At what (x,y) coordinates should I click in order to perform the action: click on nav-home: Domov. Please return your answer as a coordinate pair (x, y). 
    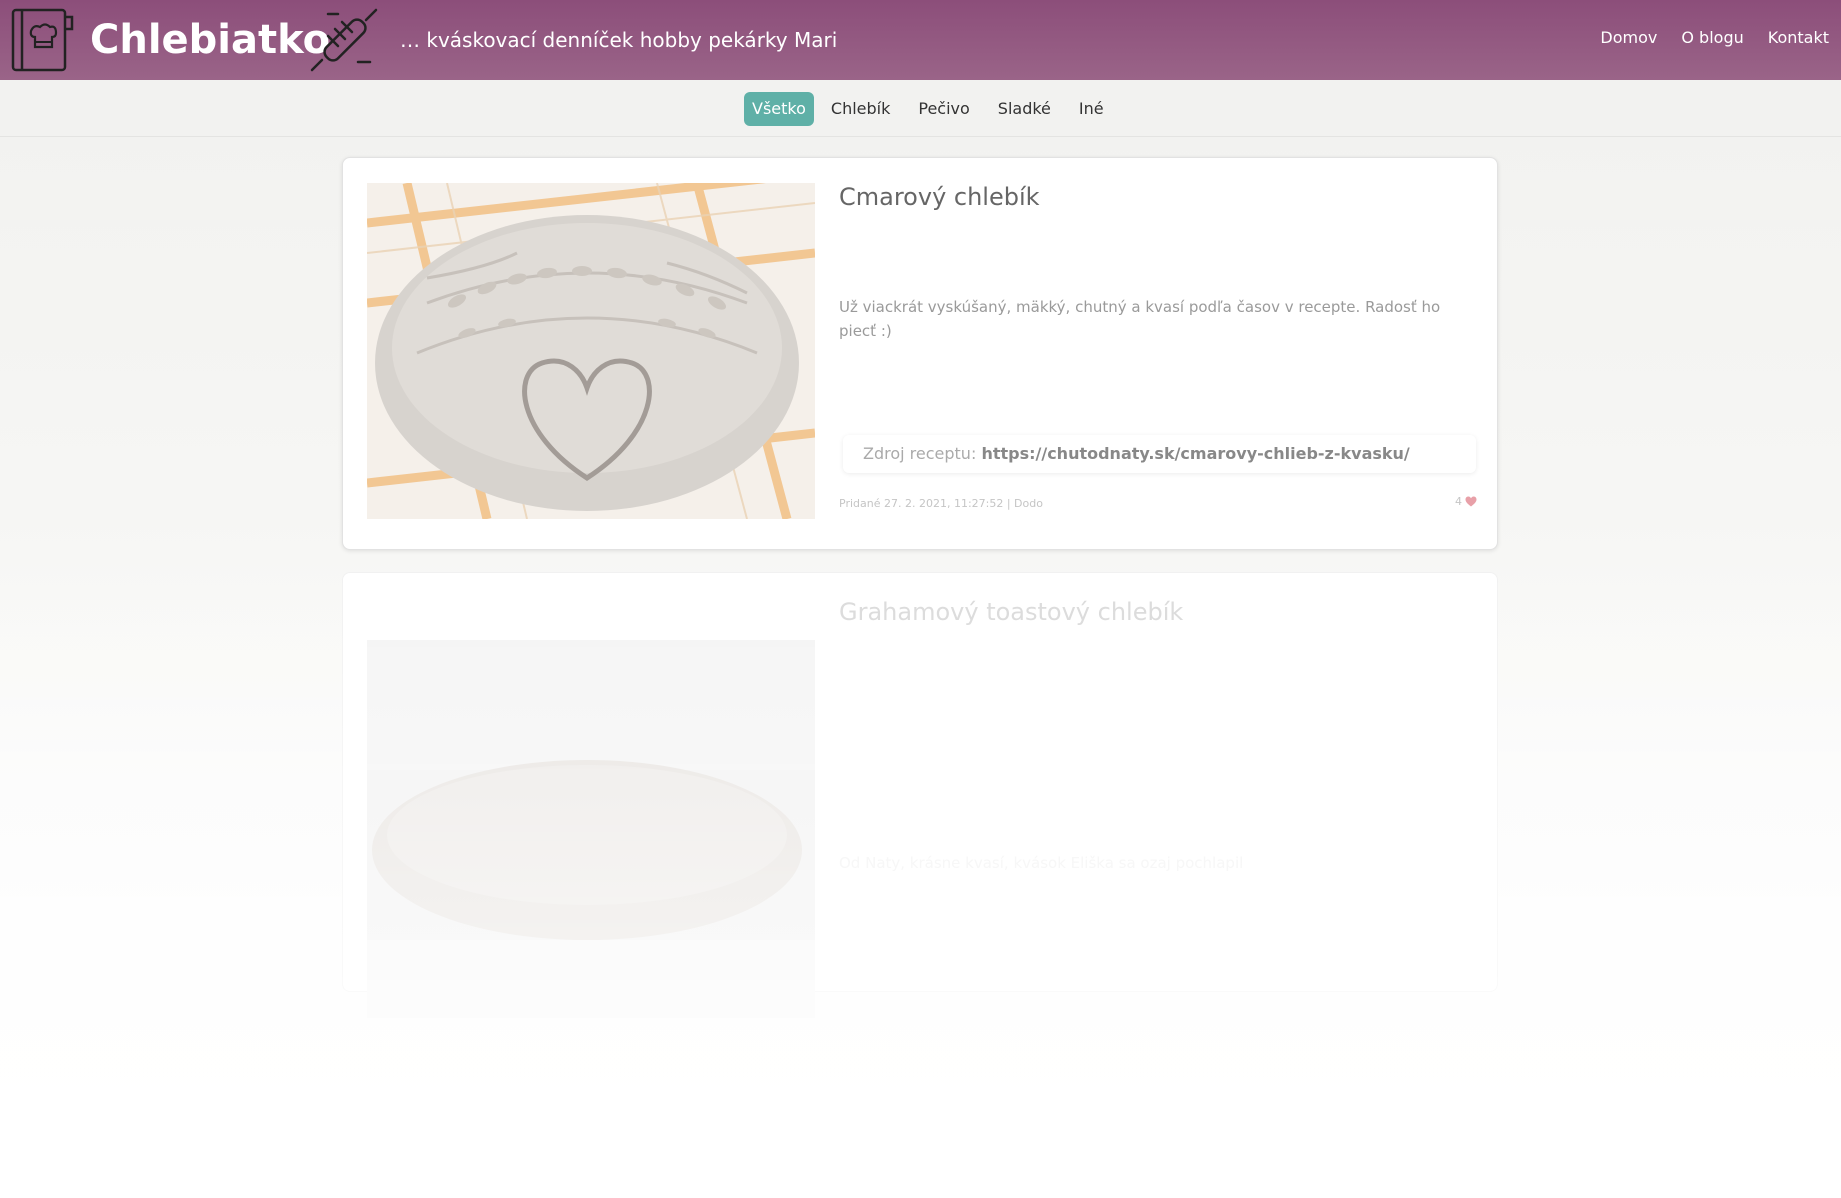
    Looking at the image, I should click on (1628, 37).